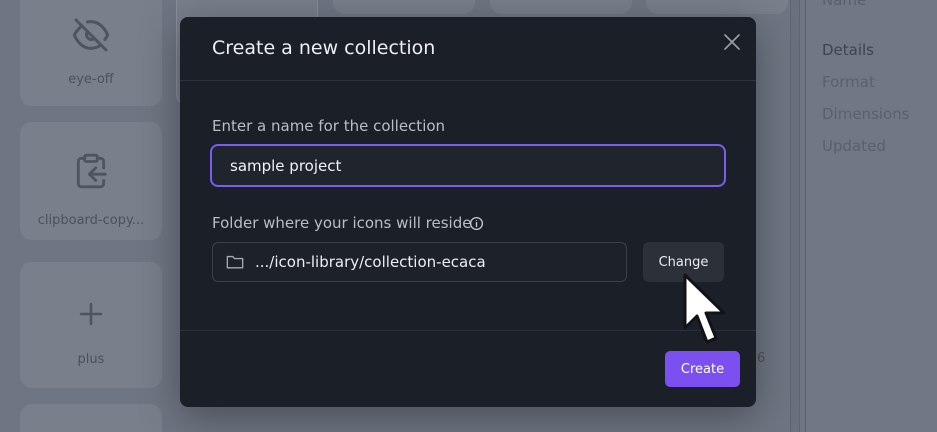 The height and width of the screenshot is (432, 937). Describe the element at coordinates (702, 369) in the screenshot. I see `create-button: Create` at that location.